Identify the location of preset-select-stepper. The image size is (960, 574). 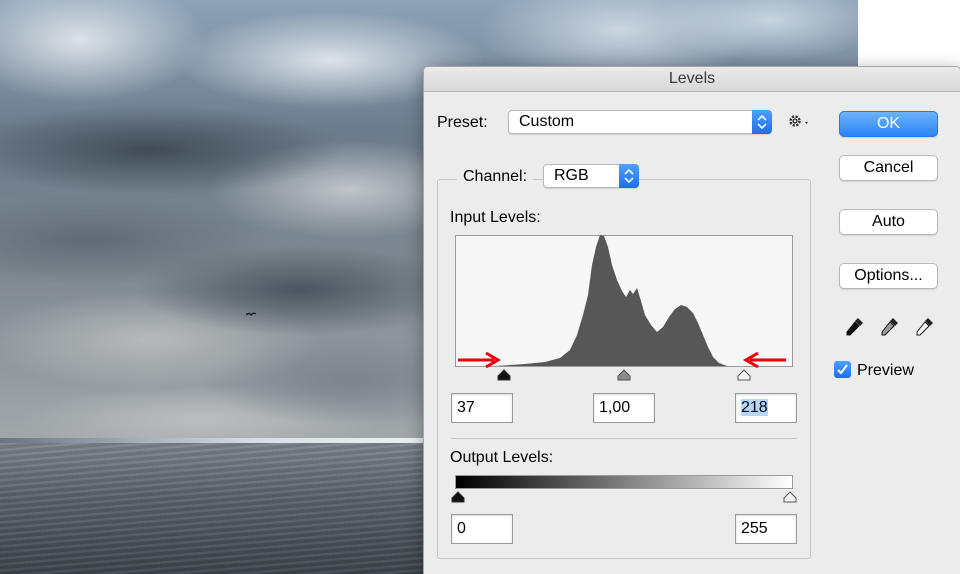
(762, 122).